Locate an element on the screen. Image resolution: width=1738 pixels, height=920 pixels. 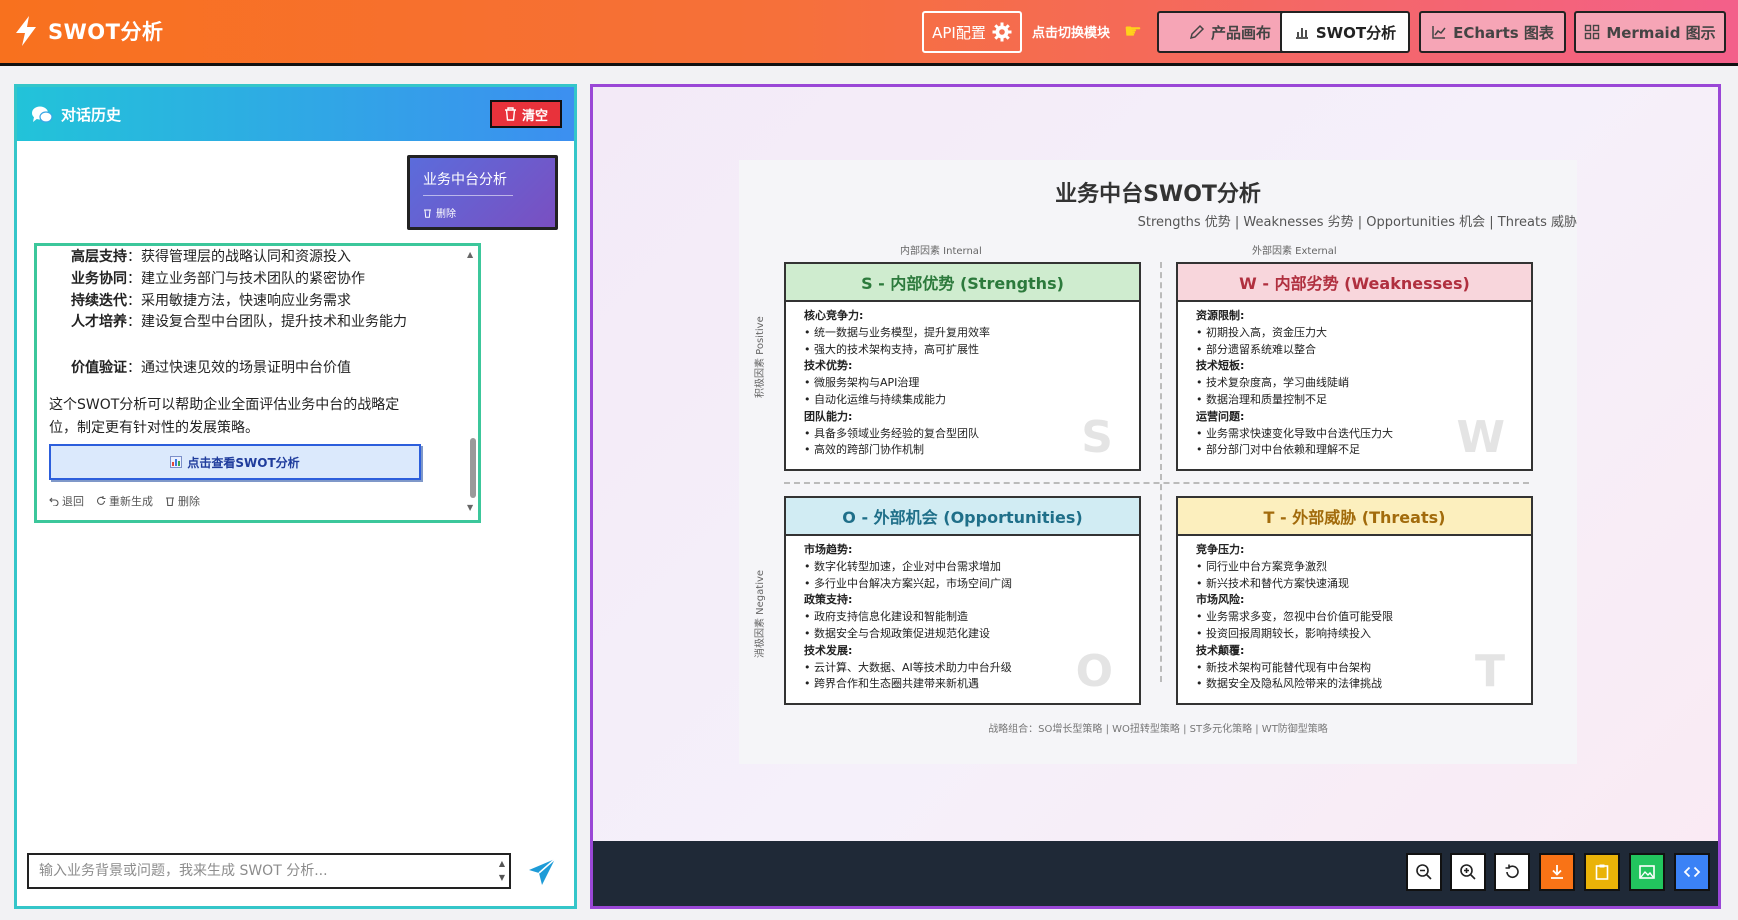
list-item: • 数据治理和质量控制不足 is located at coordinates (1261, 399).